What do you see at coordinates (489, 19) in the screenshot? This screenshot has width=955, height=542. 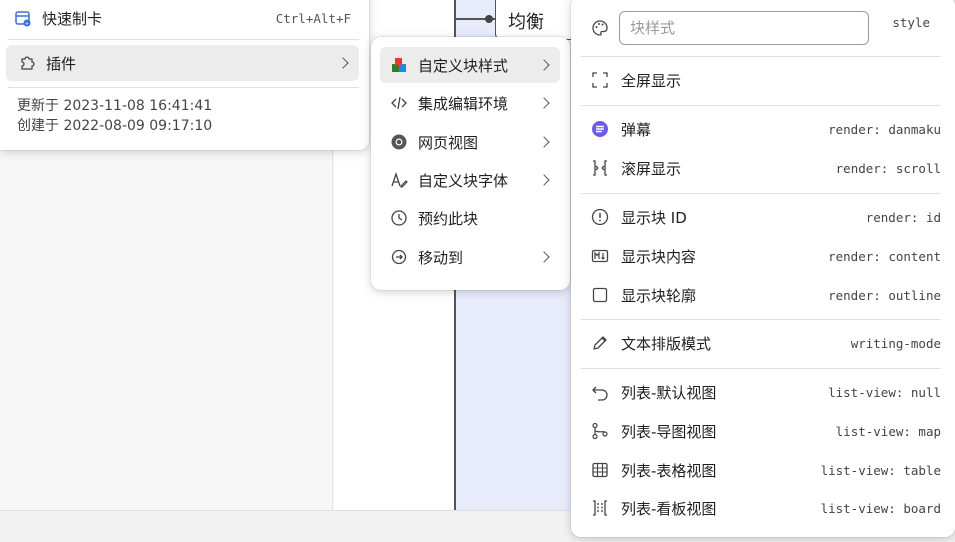 I see `mindmap-connector` at bounding box center [489, 19].